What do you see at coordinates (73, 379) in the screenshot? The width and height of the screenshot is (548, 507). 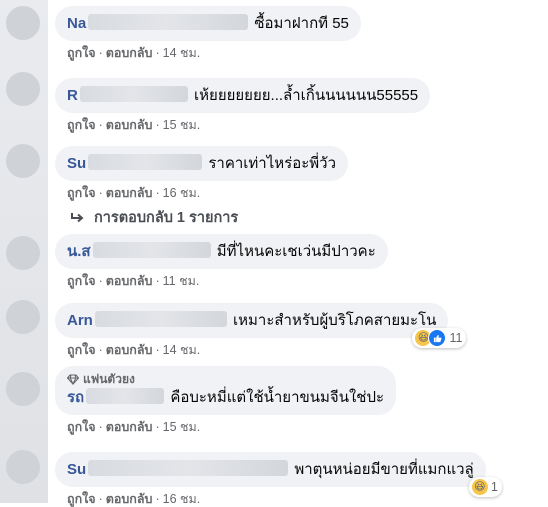 I see `diamond-icon` at bounding box center [73, 379].